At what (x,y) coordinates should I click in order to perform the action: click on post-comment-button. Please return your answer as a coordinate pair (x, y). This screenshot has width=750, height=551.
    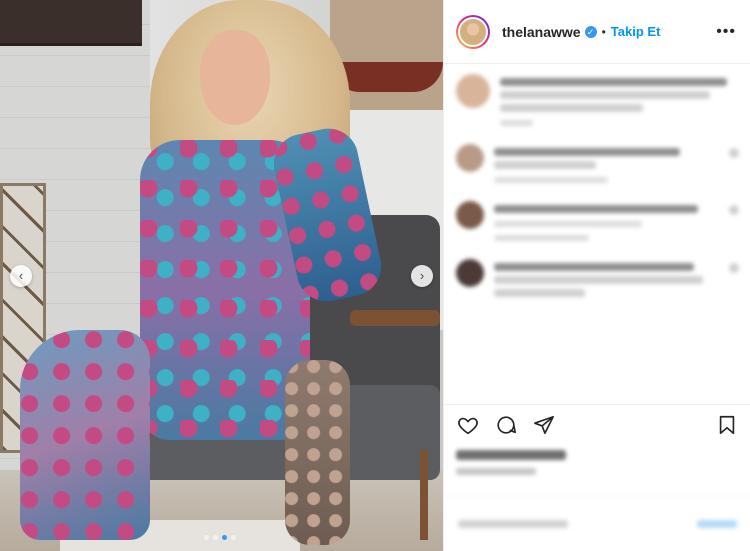
    Looking at the image, I should click on (717, 524).